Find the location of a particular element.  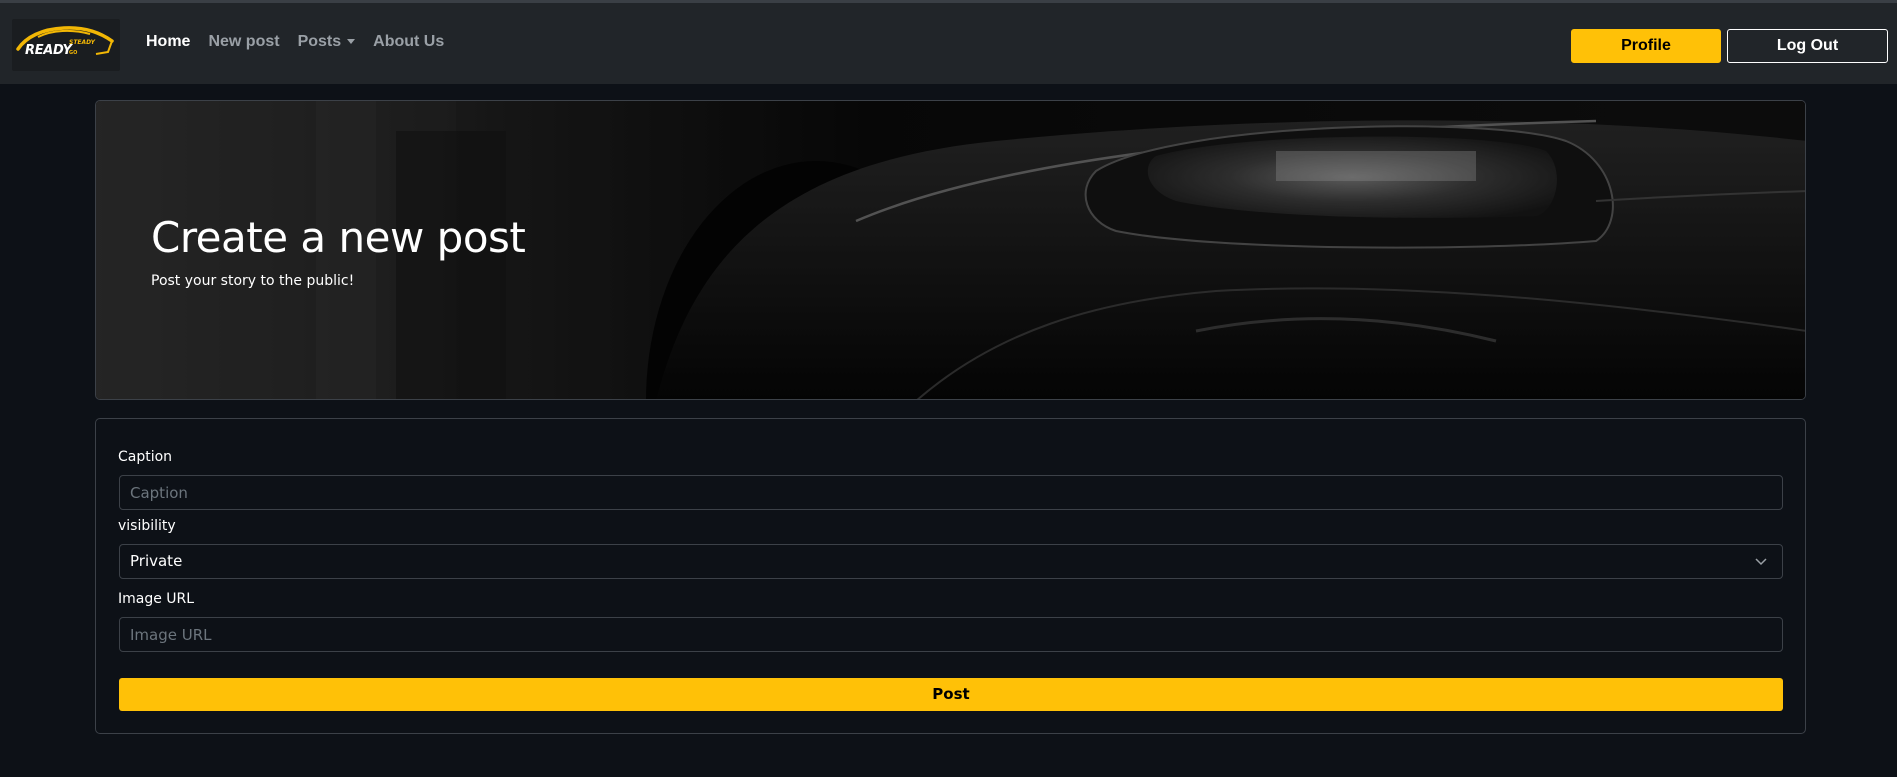

caption-field-wrapper is located at coordinates (951, 492).